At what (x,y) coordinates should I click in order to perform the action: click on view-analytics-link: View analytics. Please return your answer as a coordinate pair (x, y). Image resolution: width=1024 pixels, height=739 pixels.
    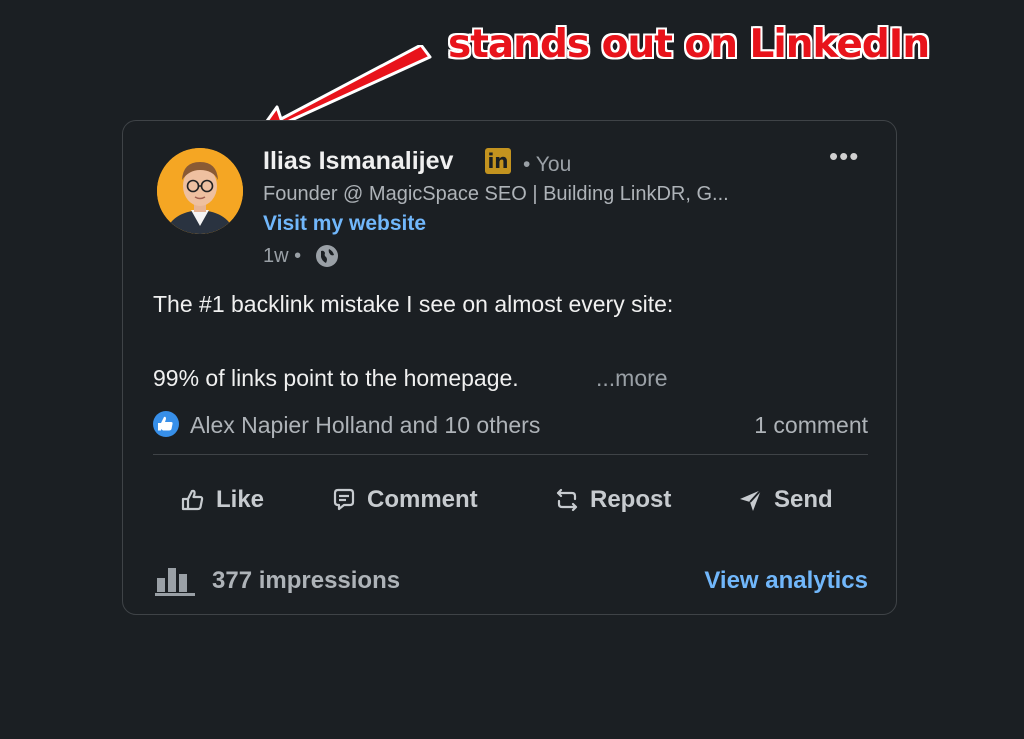
    Looking at the image, I should click on (786, 581).